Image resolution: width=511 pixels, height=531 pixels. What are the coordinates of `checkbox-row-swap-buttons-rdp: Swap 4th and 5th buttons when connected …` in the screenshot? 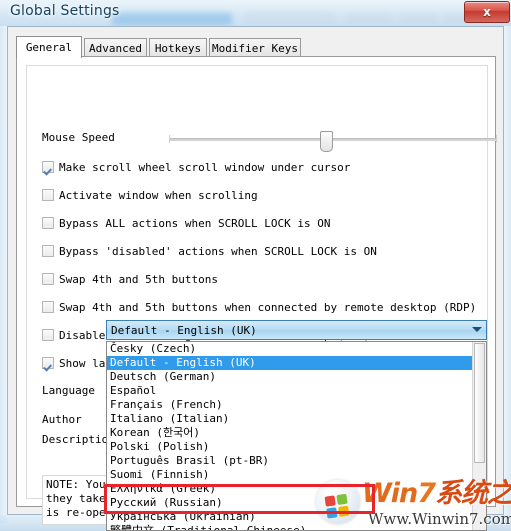 It's located at (259, 307).